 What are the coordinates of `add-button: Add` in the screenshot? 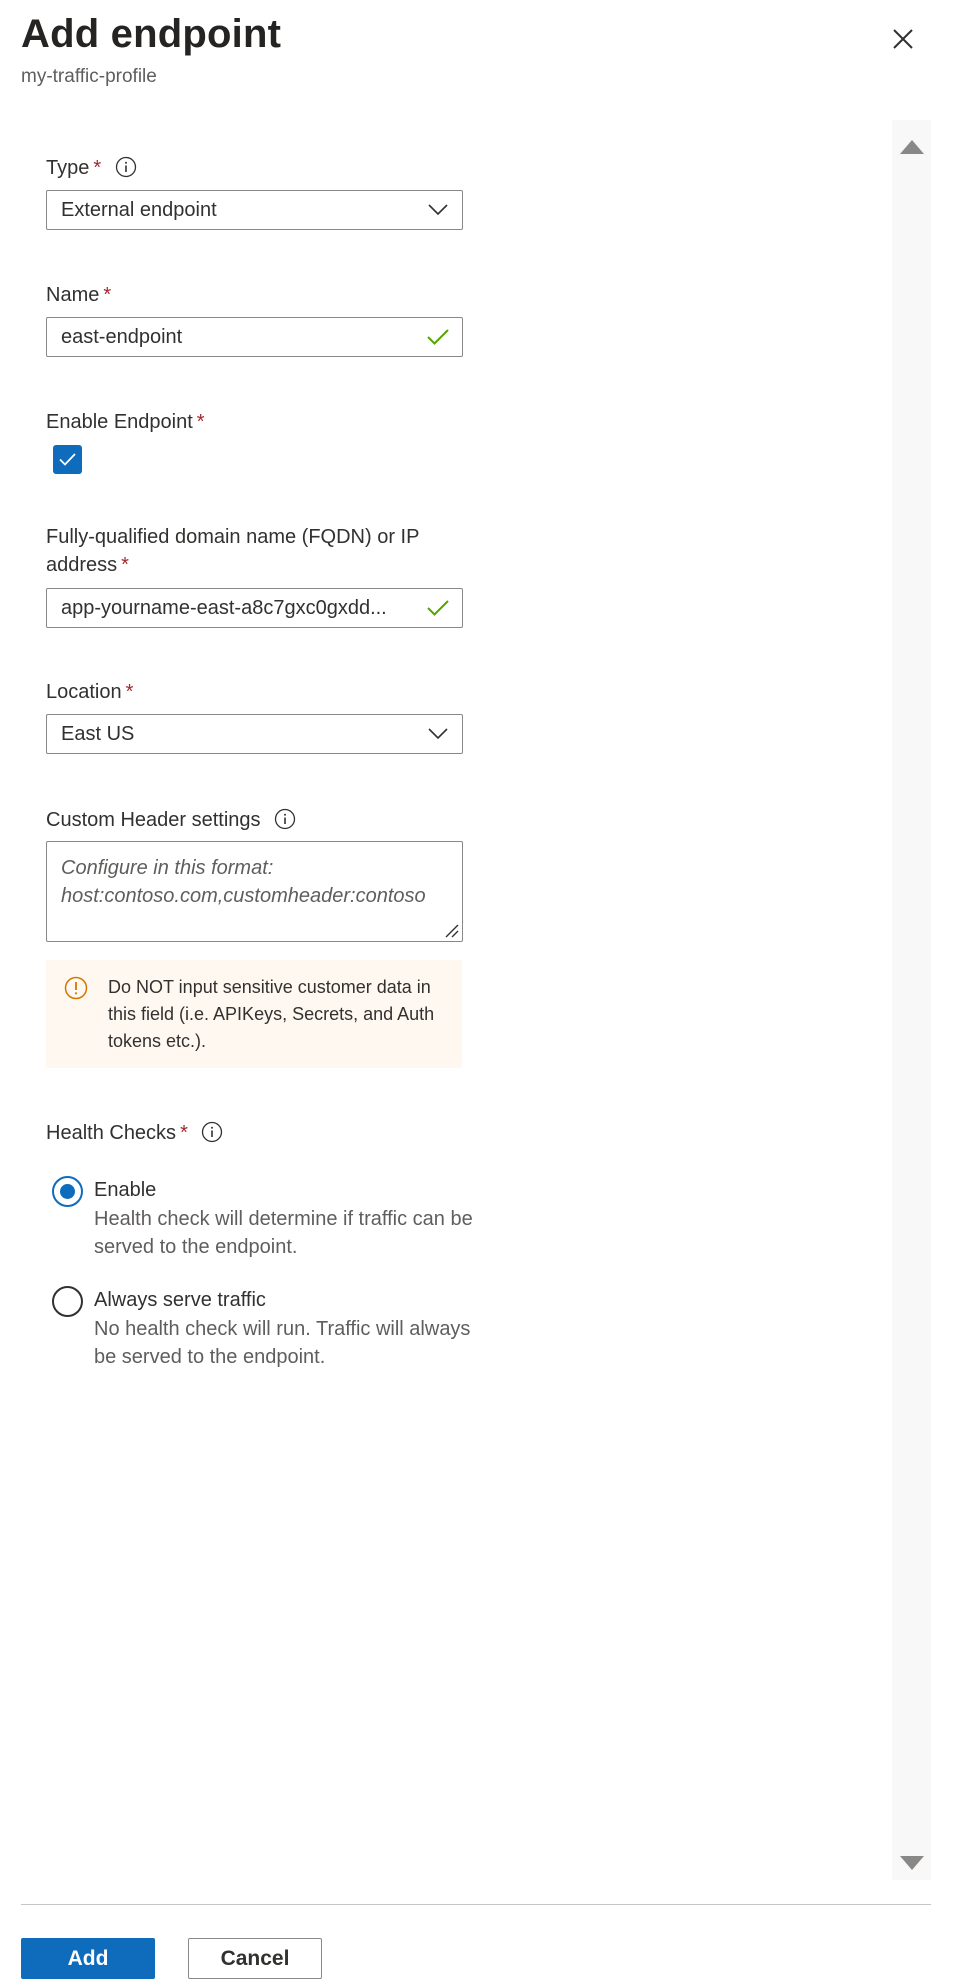 It's located at (88, 1958).